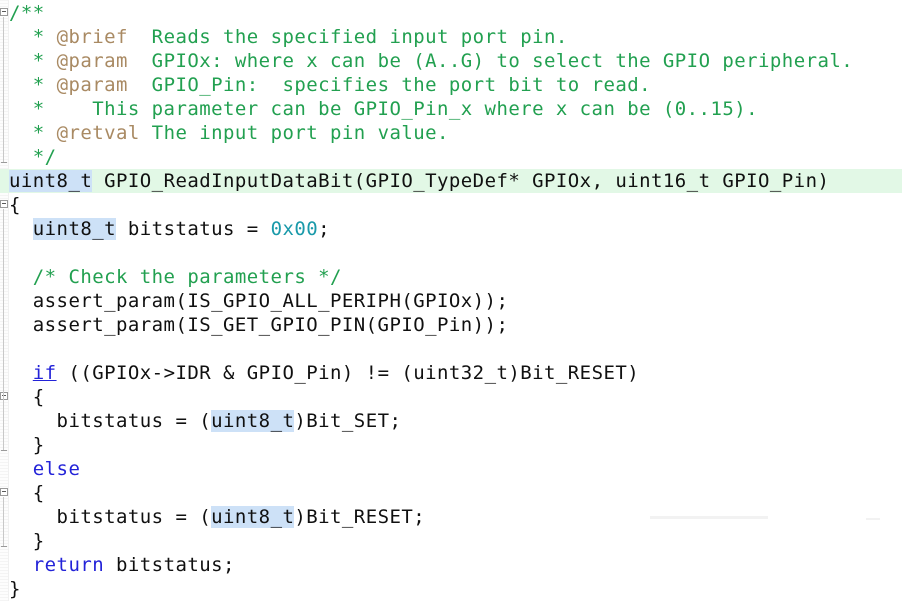 This screenshot has width=902, height=601. I want to click on code-line: assert_param(IS_GPIO_ALL_PERIPH(GPIOx));, so click(451, 301).